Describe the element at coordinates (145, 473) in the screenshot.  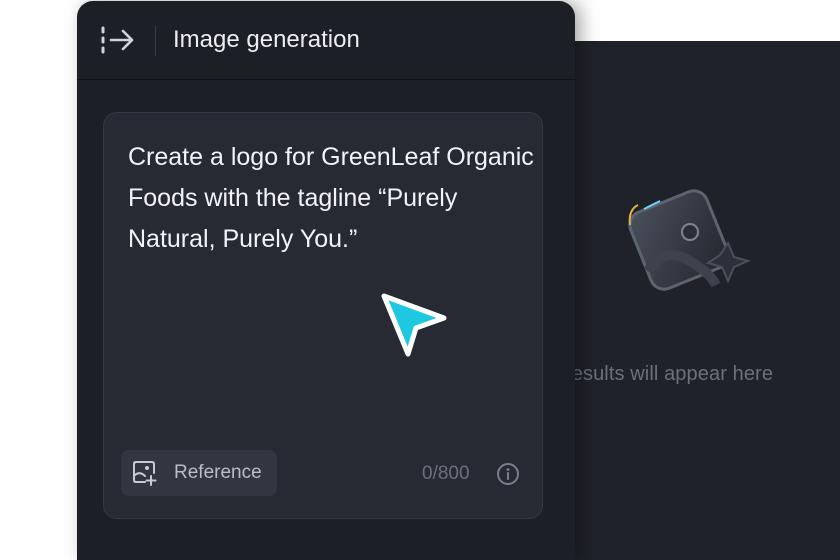
I see `image-add-icon` at that location.